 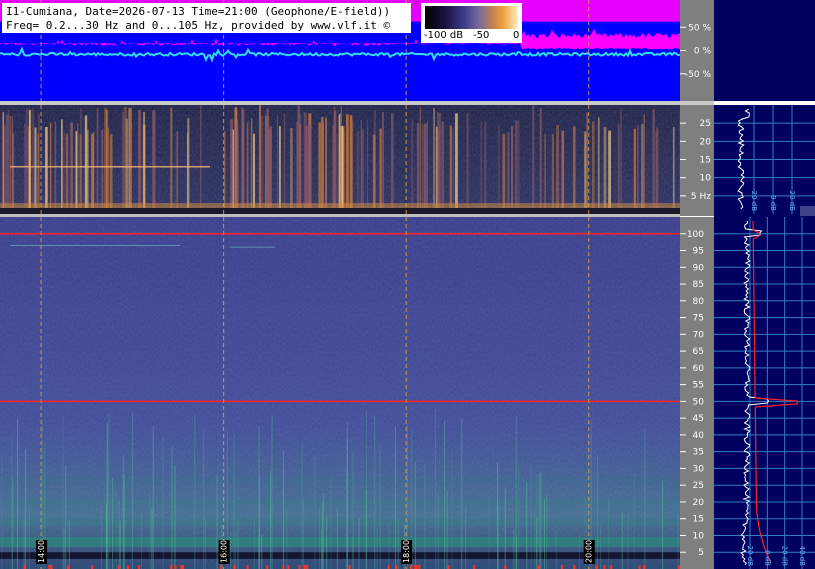 What do you see at coordinates (698, 75) in the screenshot?
I see `waveform-tick-label: -50 %` at bounding box center [698, 75].